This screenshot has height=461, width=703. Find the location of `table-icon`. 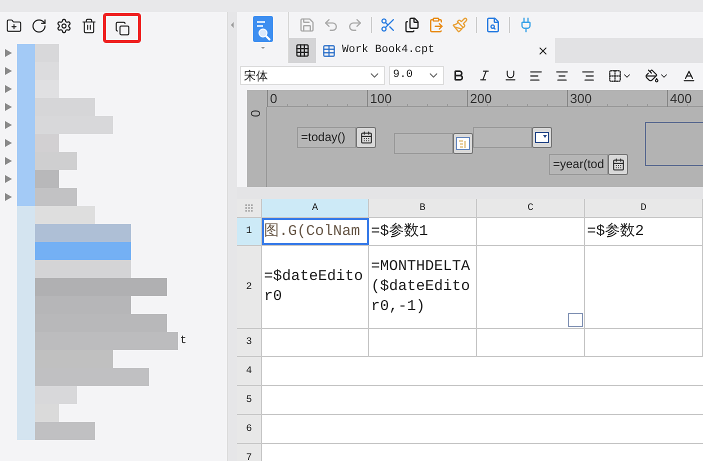

table-icon is located at coordinates (329, 51).